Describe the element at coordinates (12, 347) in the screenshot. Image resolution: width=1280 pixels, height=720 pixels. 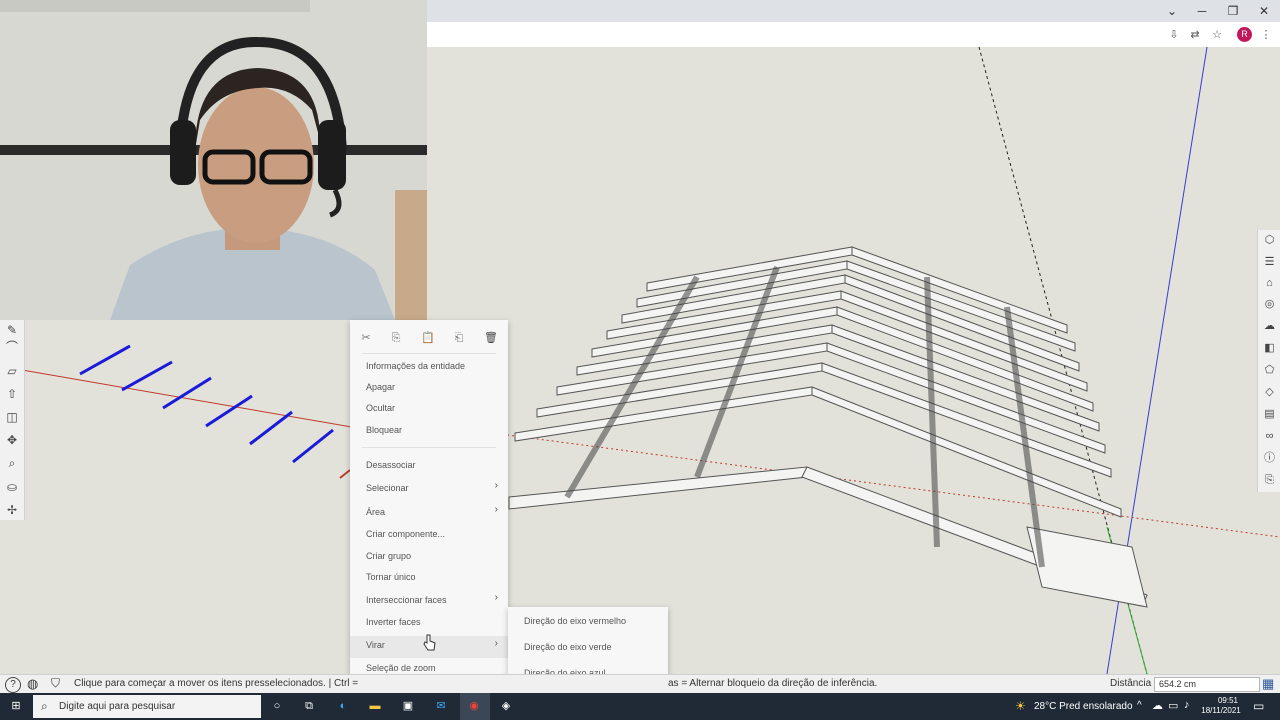
I see `arc-icon: ⌒` at that location.